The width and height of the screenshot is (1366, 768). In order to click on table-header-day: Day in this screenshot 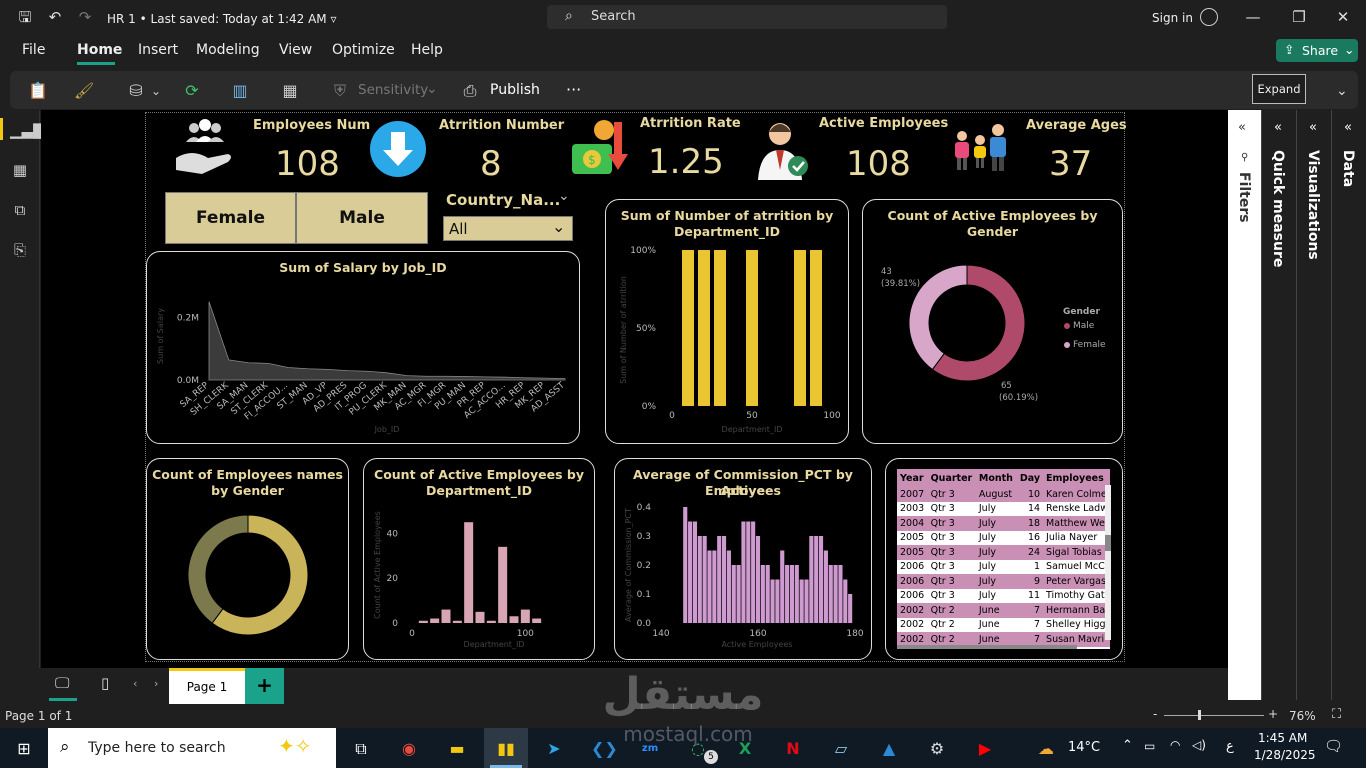, I will do `click(1030, 478)`.